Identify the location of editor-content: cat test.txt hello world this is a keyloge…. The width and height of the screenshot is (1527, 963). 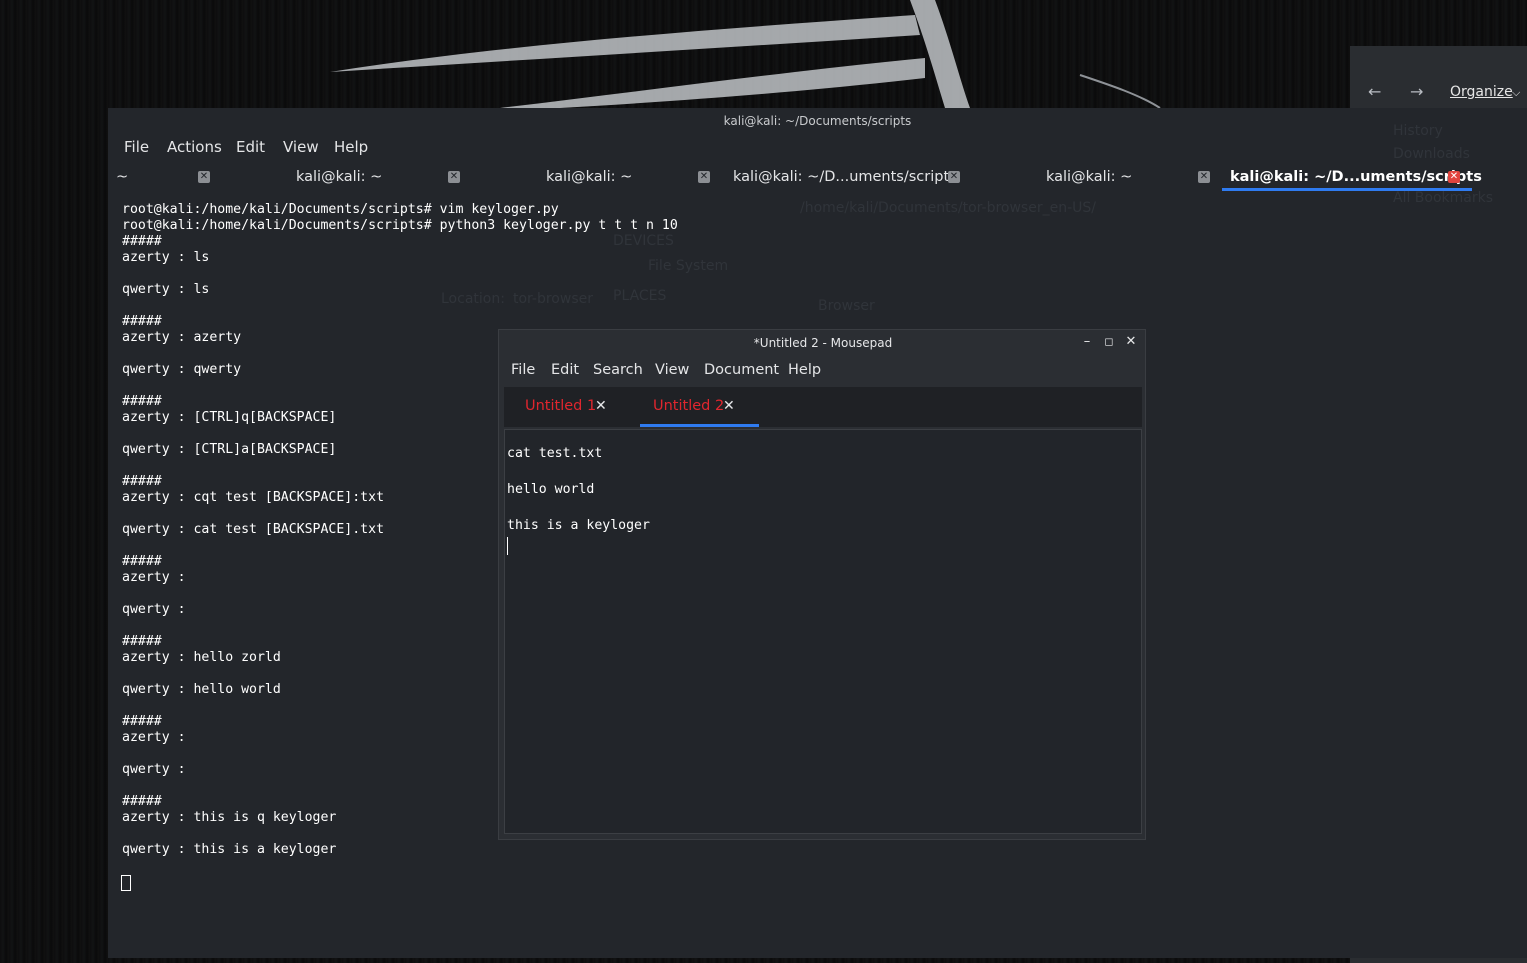
(578, 490).